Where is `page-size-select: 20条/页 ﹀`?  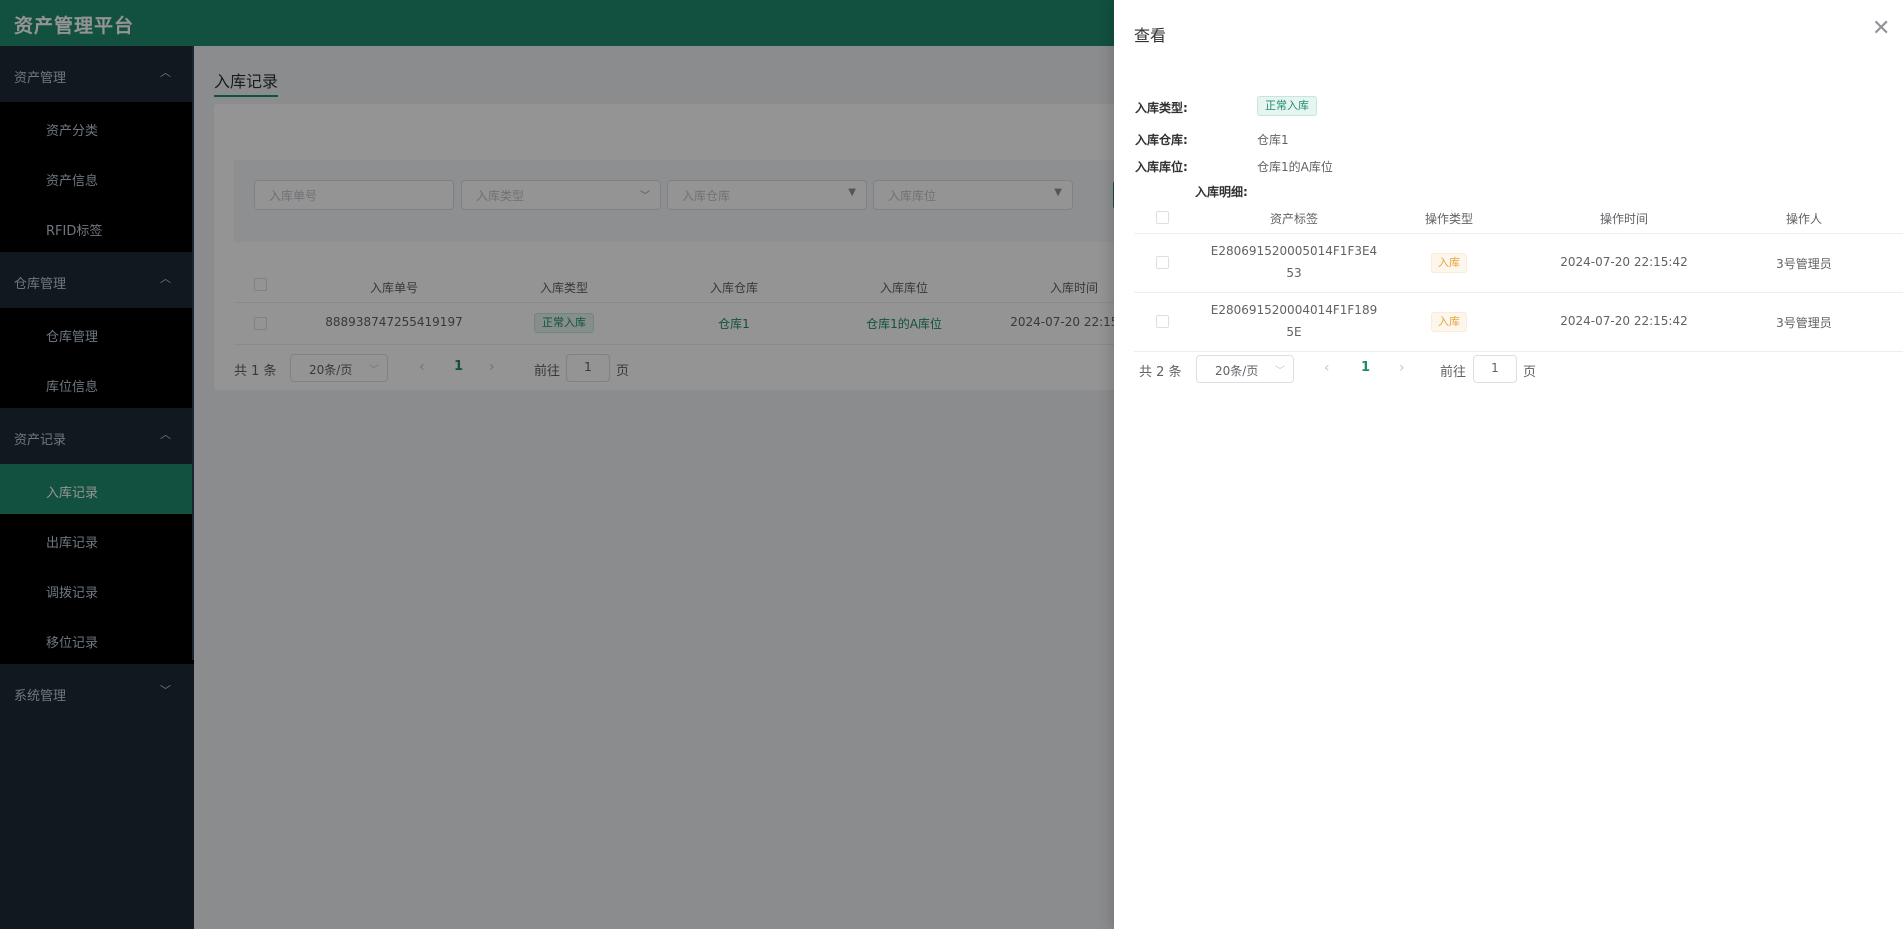 page-size-select: 20条/页 ﹀ is located at coordinates (1245, 369).